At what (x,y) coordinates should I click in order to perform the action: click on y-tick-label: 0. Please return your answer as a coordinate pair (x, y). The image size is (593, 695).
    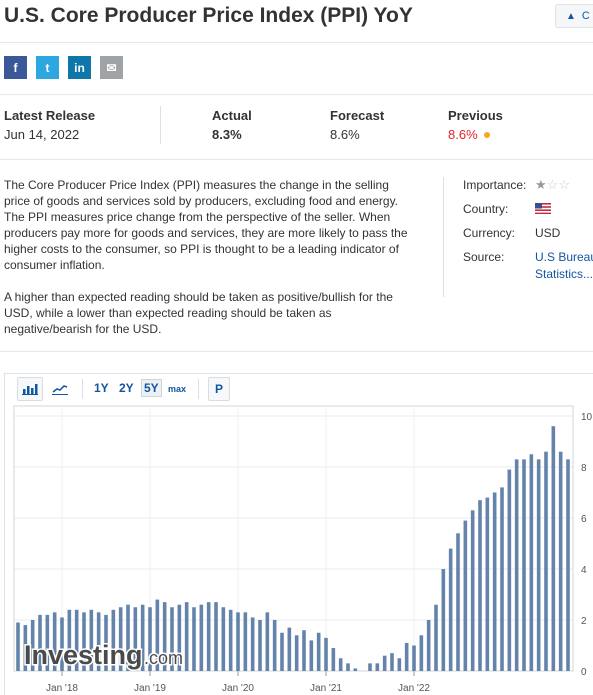
    Looking at the image, I should click on (584, 672).